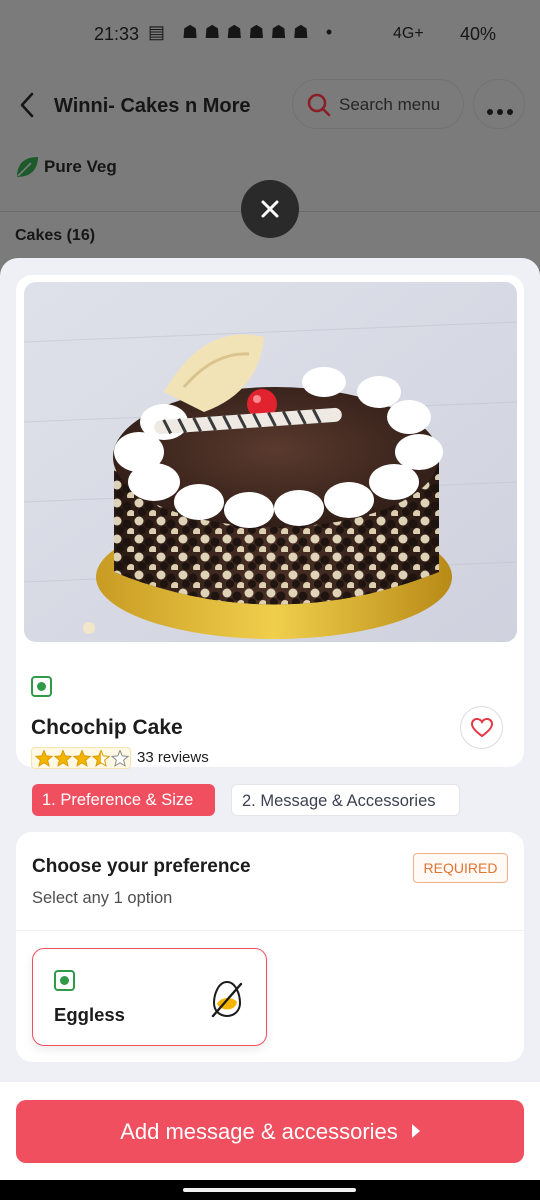 The width and height of the screenshot is (540, 1200). Describe the element at coordinates (55, 235) in the screenshot. I see `section-heading: Cakes (16)` at that location.